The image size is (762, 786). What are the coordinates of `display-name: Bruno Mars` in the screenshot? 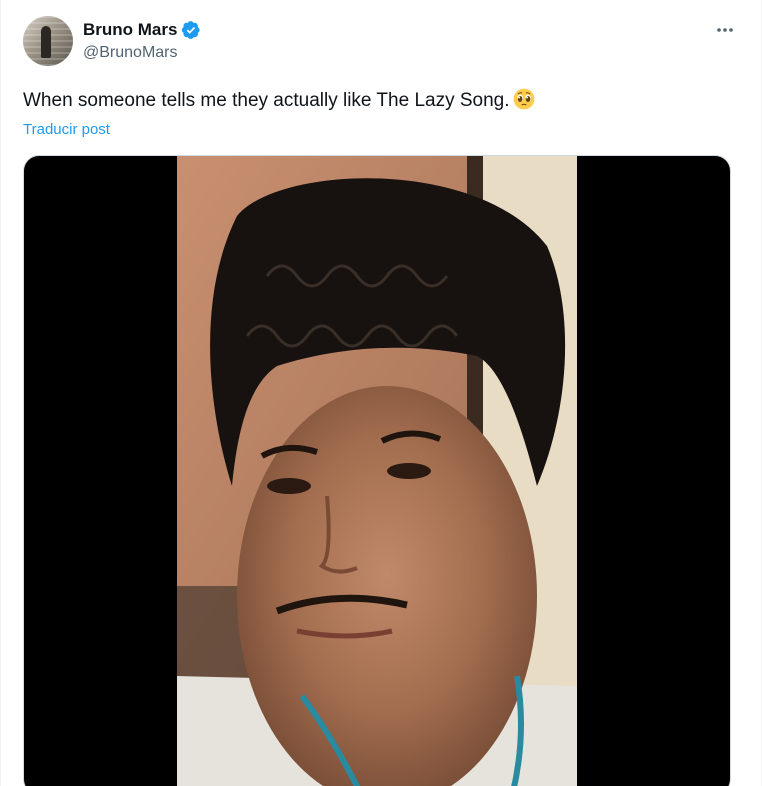 It's located at (130, 30).